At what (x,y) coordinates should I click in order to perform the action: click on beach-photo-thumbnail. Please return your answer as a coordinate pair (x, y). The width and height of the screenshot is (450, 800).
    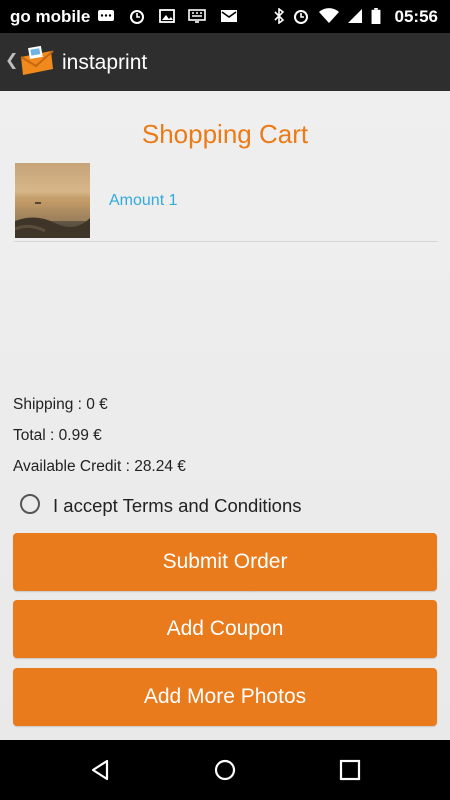
    Looking at the image, I should click on (52, 200).